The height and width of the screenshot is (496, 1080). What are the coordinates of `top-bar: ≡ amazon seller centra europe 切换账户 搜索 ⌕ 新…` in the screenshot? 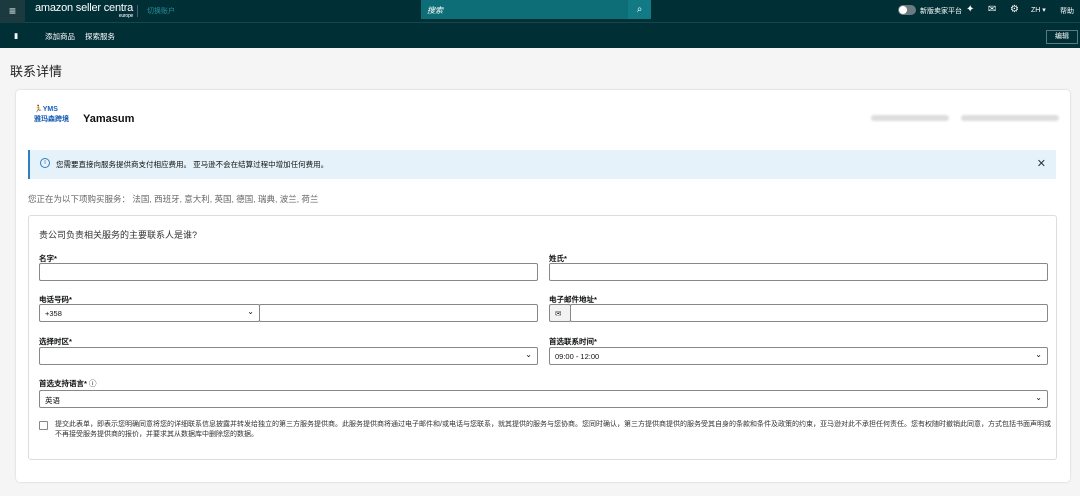 It's located at (540, 11).